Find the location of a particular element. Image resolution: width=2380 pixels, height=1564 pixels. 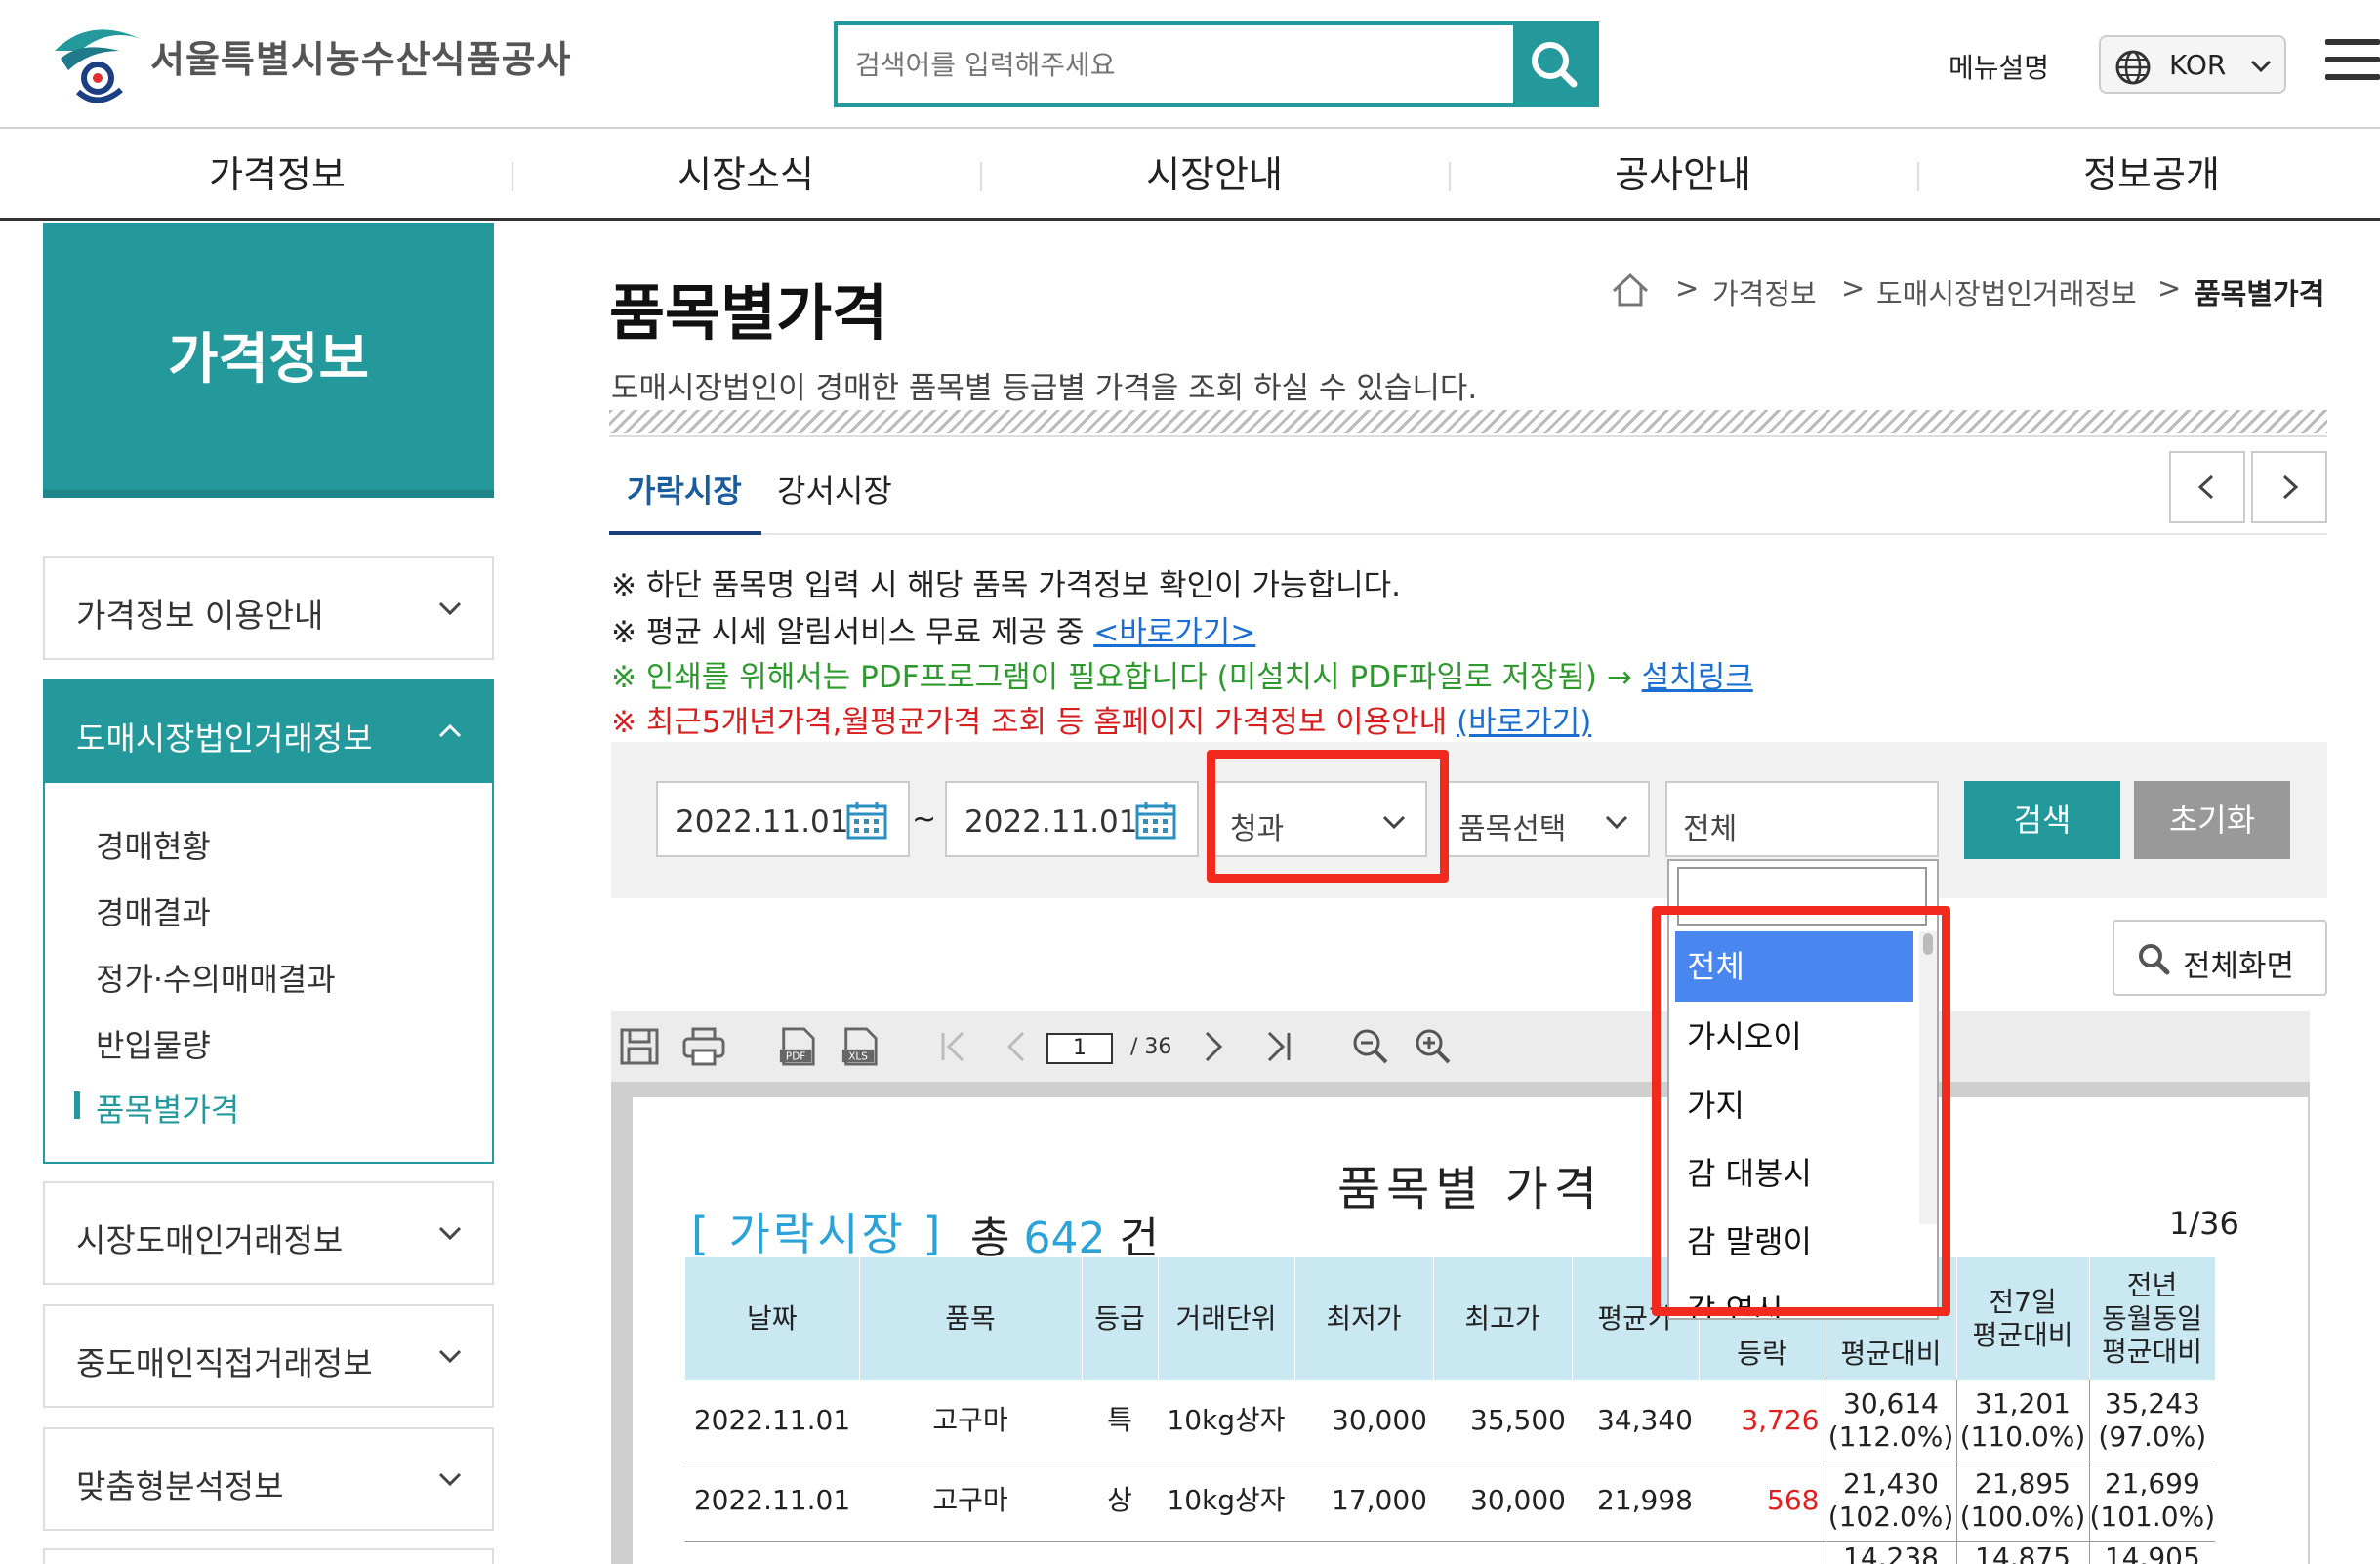

print-icon is located at coordinates (703, 1047).